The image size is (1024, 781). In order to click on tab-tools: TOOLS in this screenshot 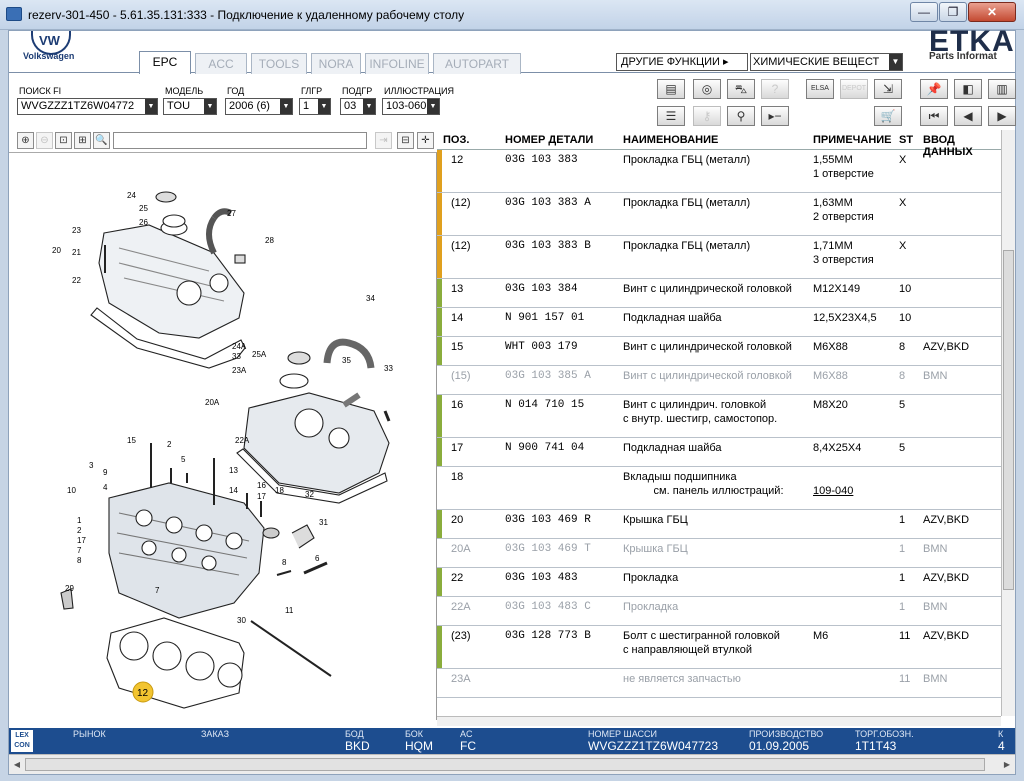, I will do `click(279, 63)`.